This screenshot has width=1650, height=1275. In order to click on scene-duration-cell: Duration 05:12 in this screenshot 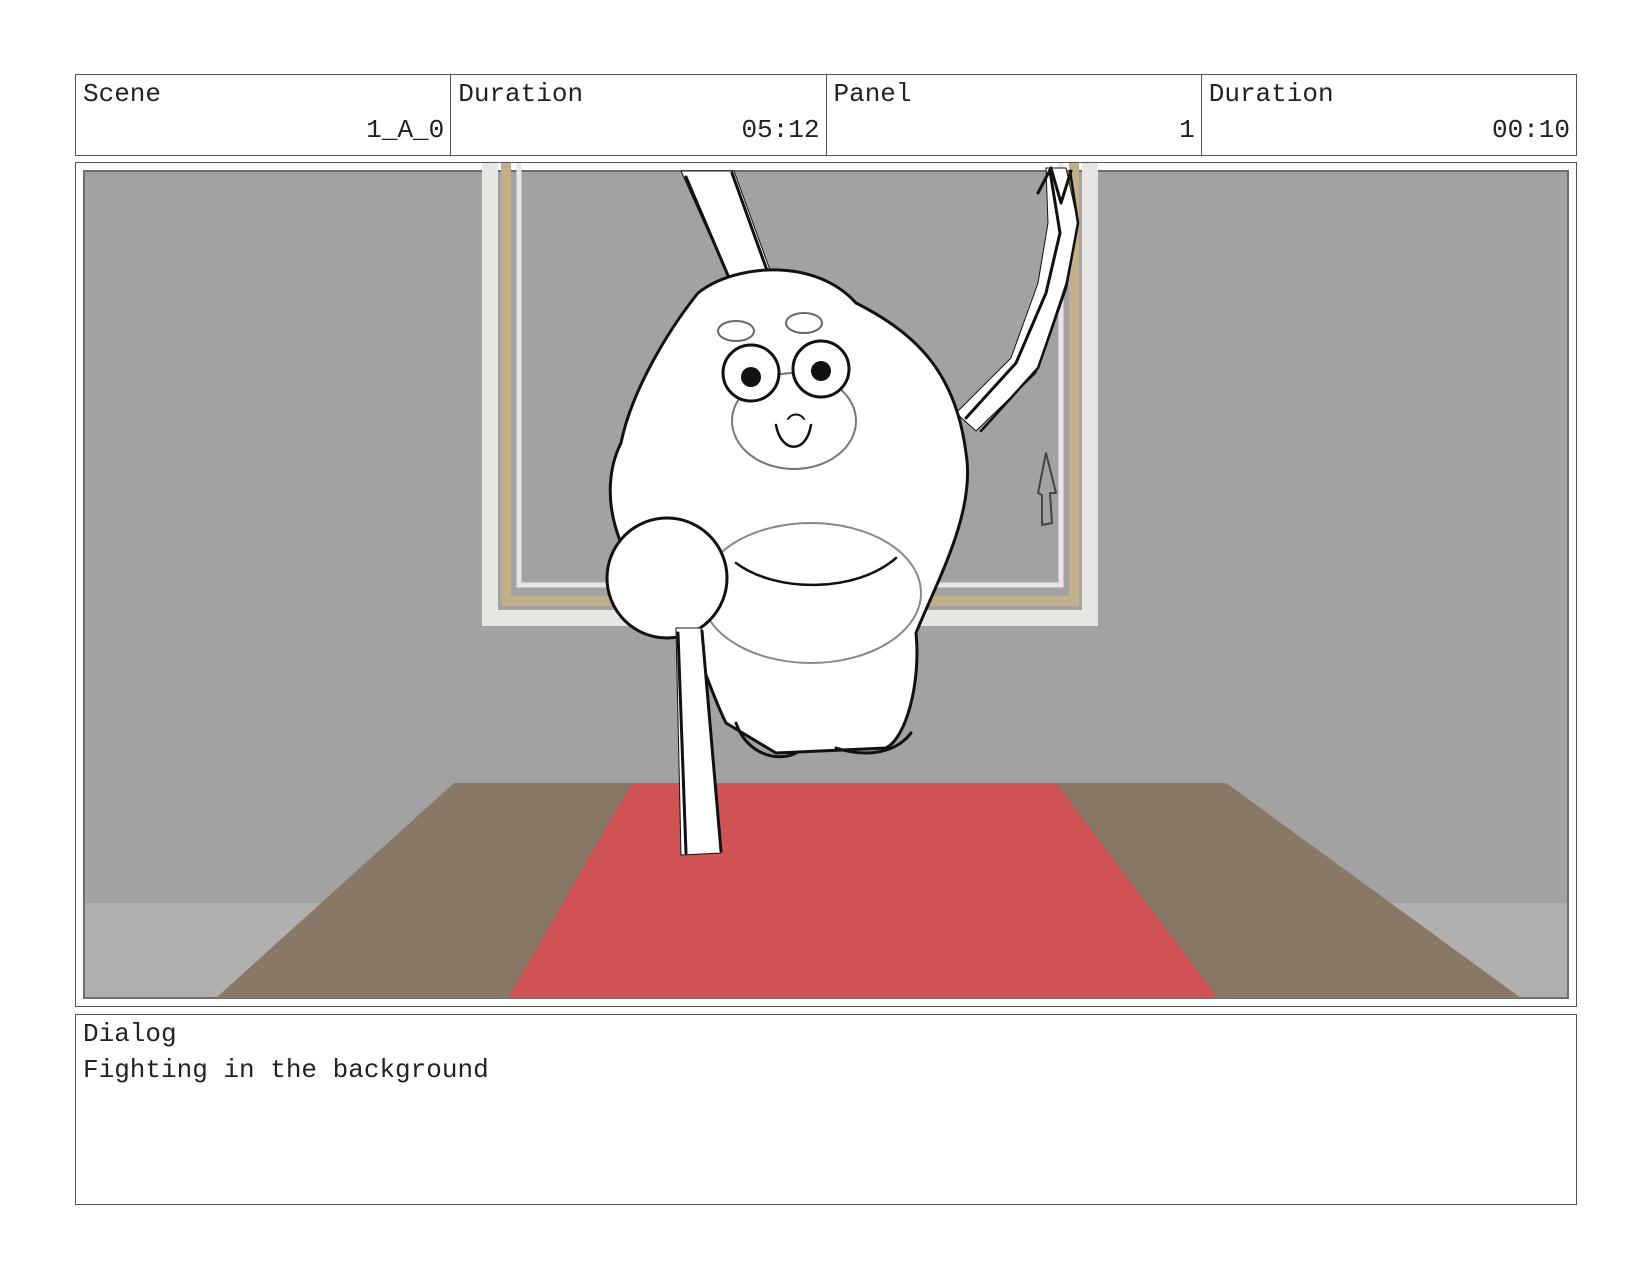, I will do `click(639, 115)`.